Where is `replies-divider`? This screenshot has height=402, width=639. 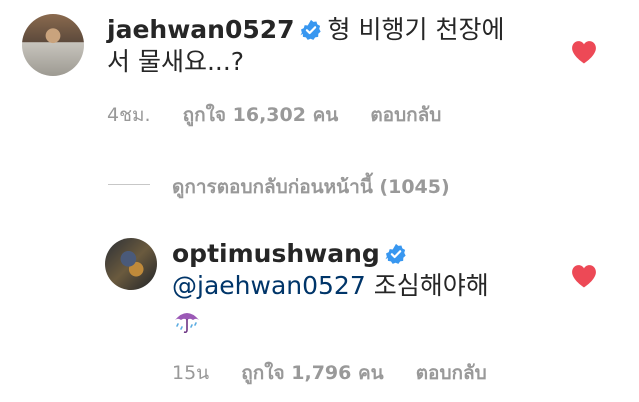 replies-divider is located at coordinates (129, 184).